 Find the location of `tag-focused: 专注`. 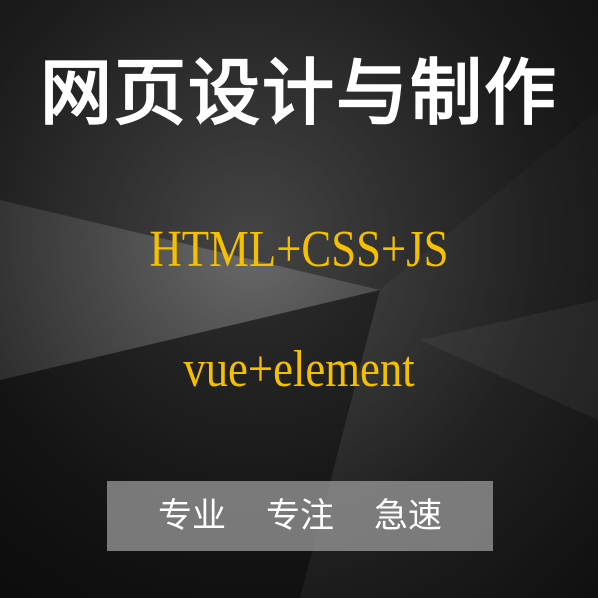

tag-focused: 专注 is located at coordinates (300, 516).